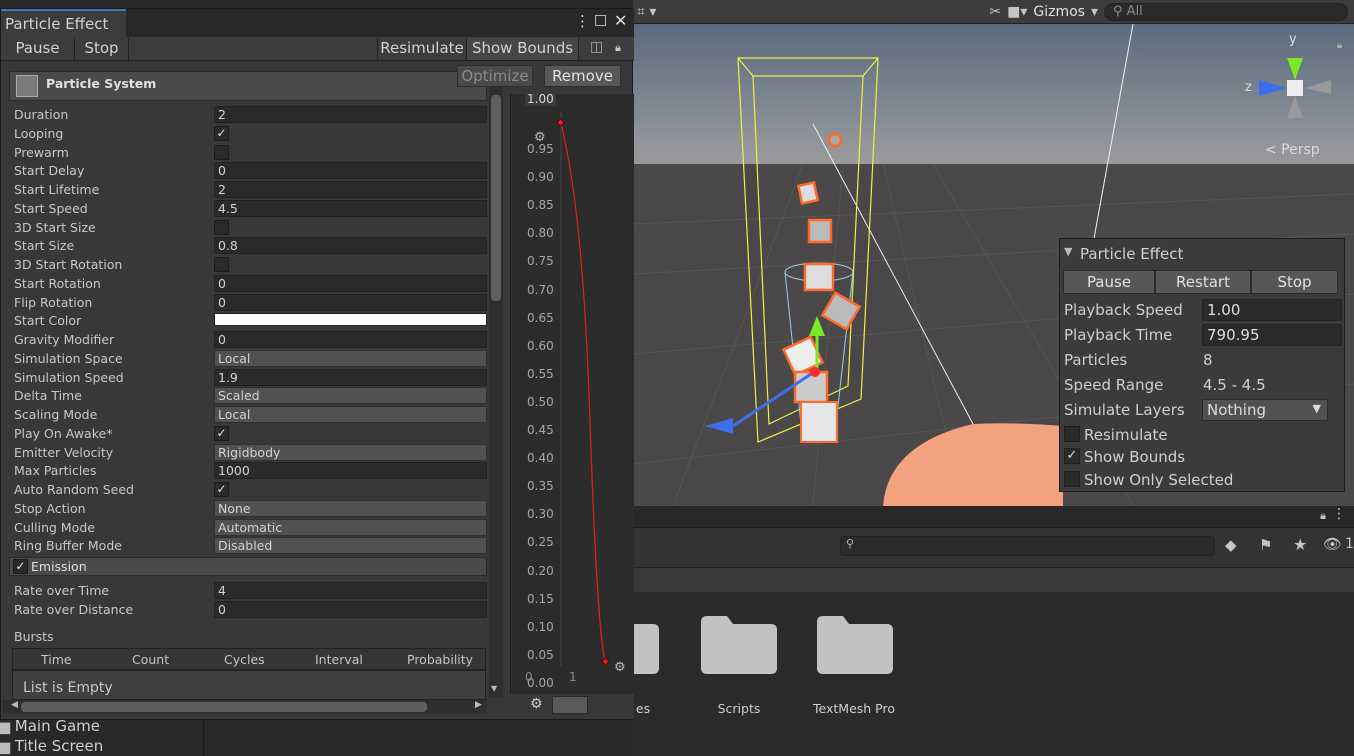  I want to click on persp-label: < Persp, so click(1292, 150).